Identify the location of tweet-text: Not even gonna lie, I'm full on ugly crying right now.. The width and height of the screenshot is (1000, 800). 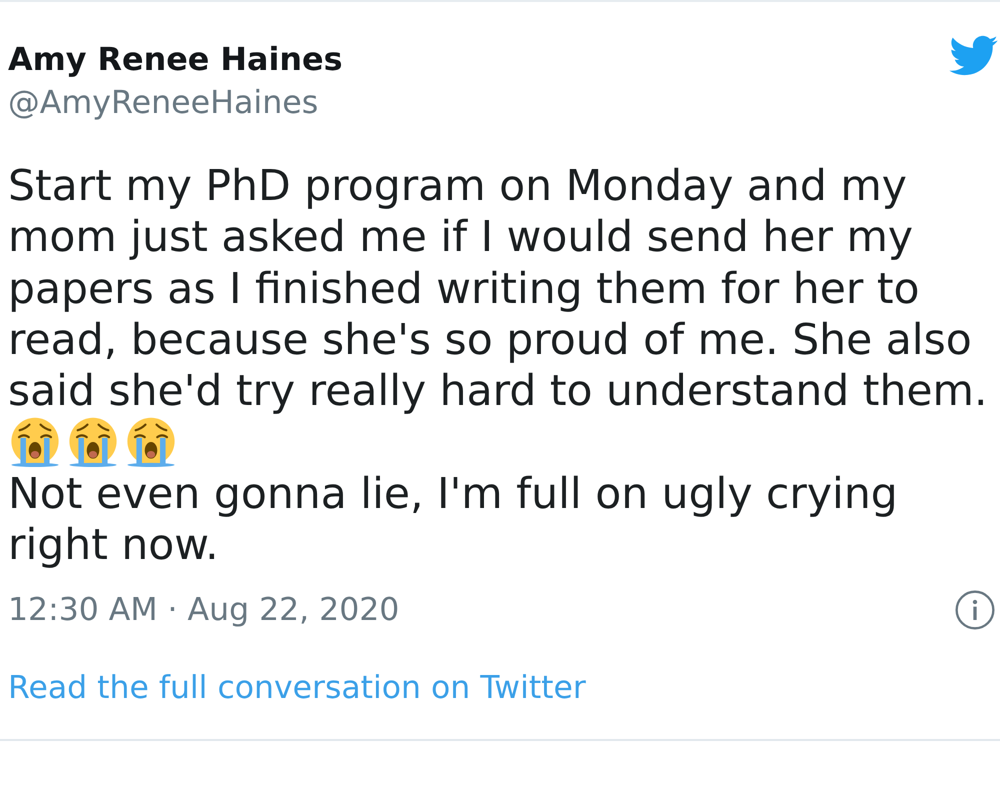
(453, 520).